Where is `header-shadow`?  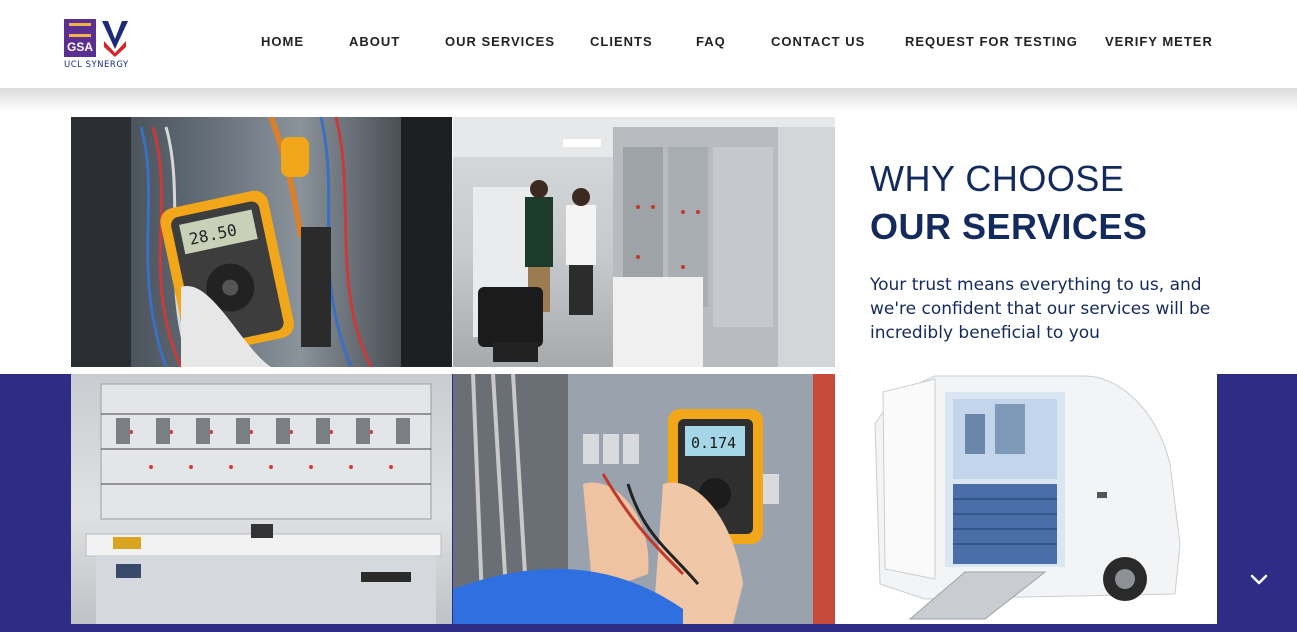 header-shadow is located at coordinates (648, 100).